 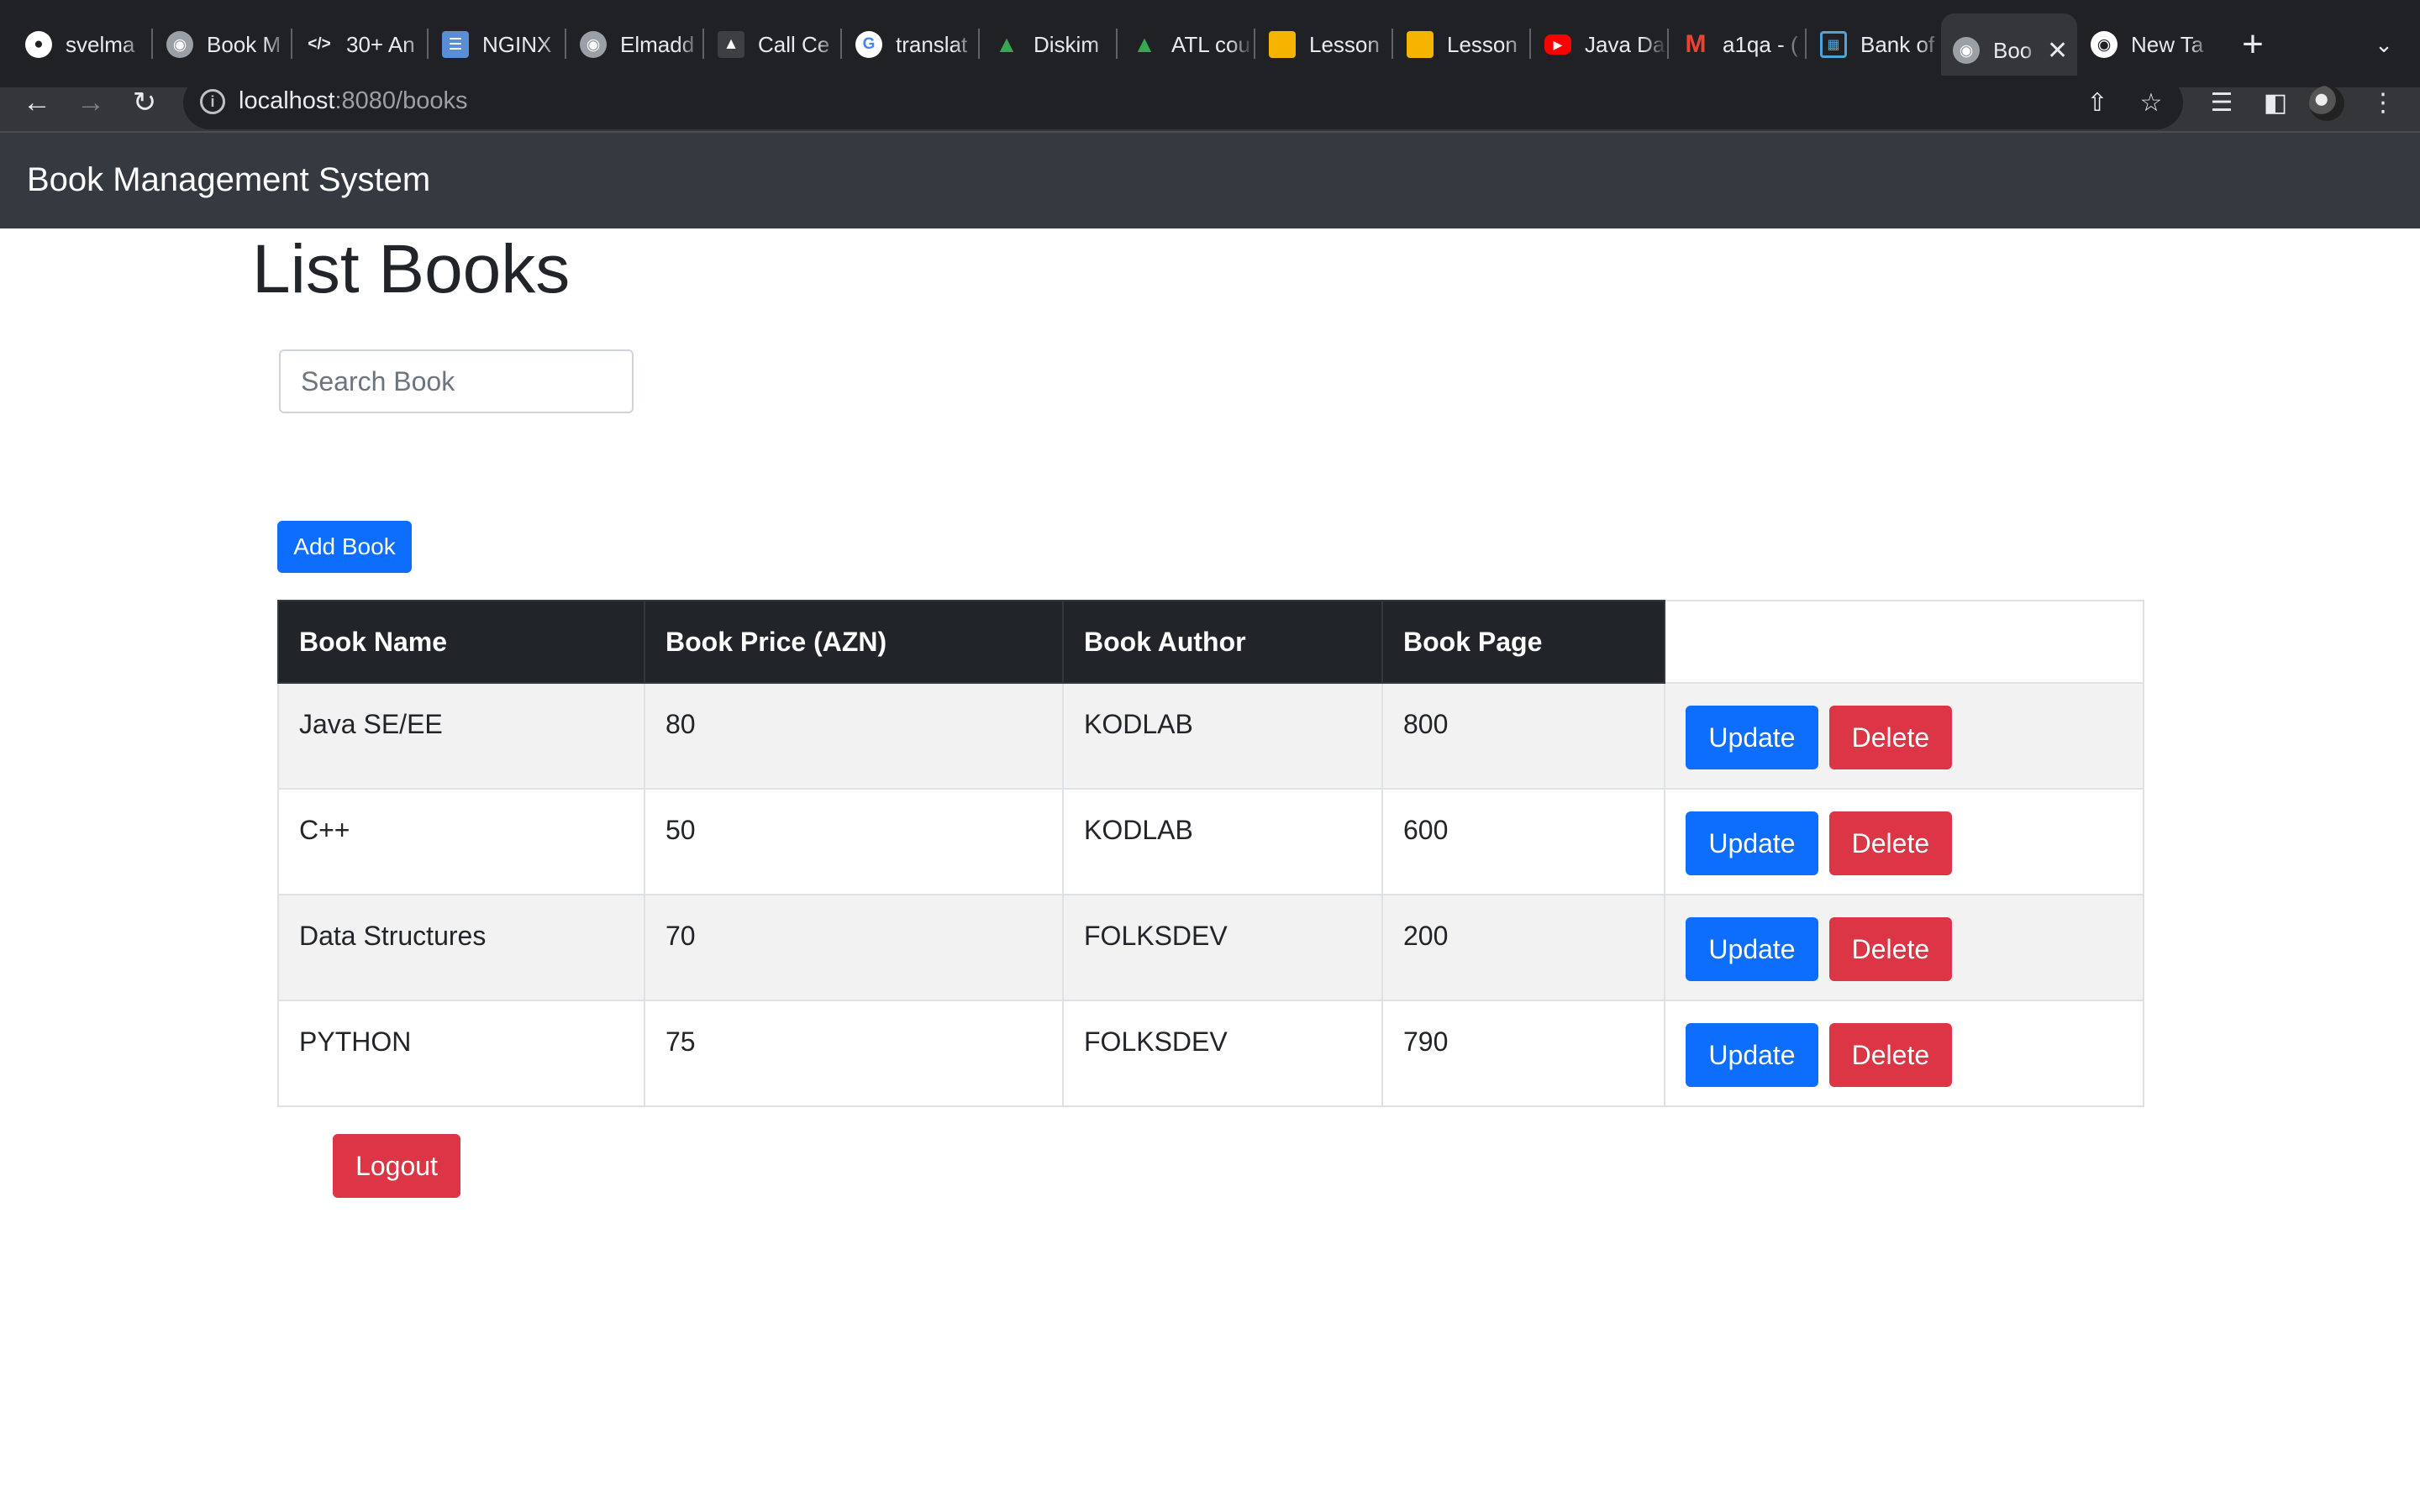 I want to click on more-menu-icon: ⋮, so click(x=2383, y=102).